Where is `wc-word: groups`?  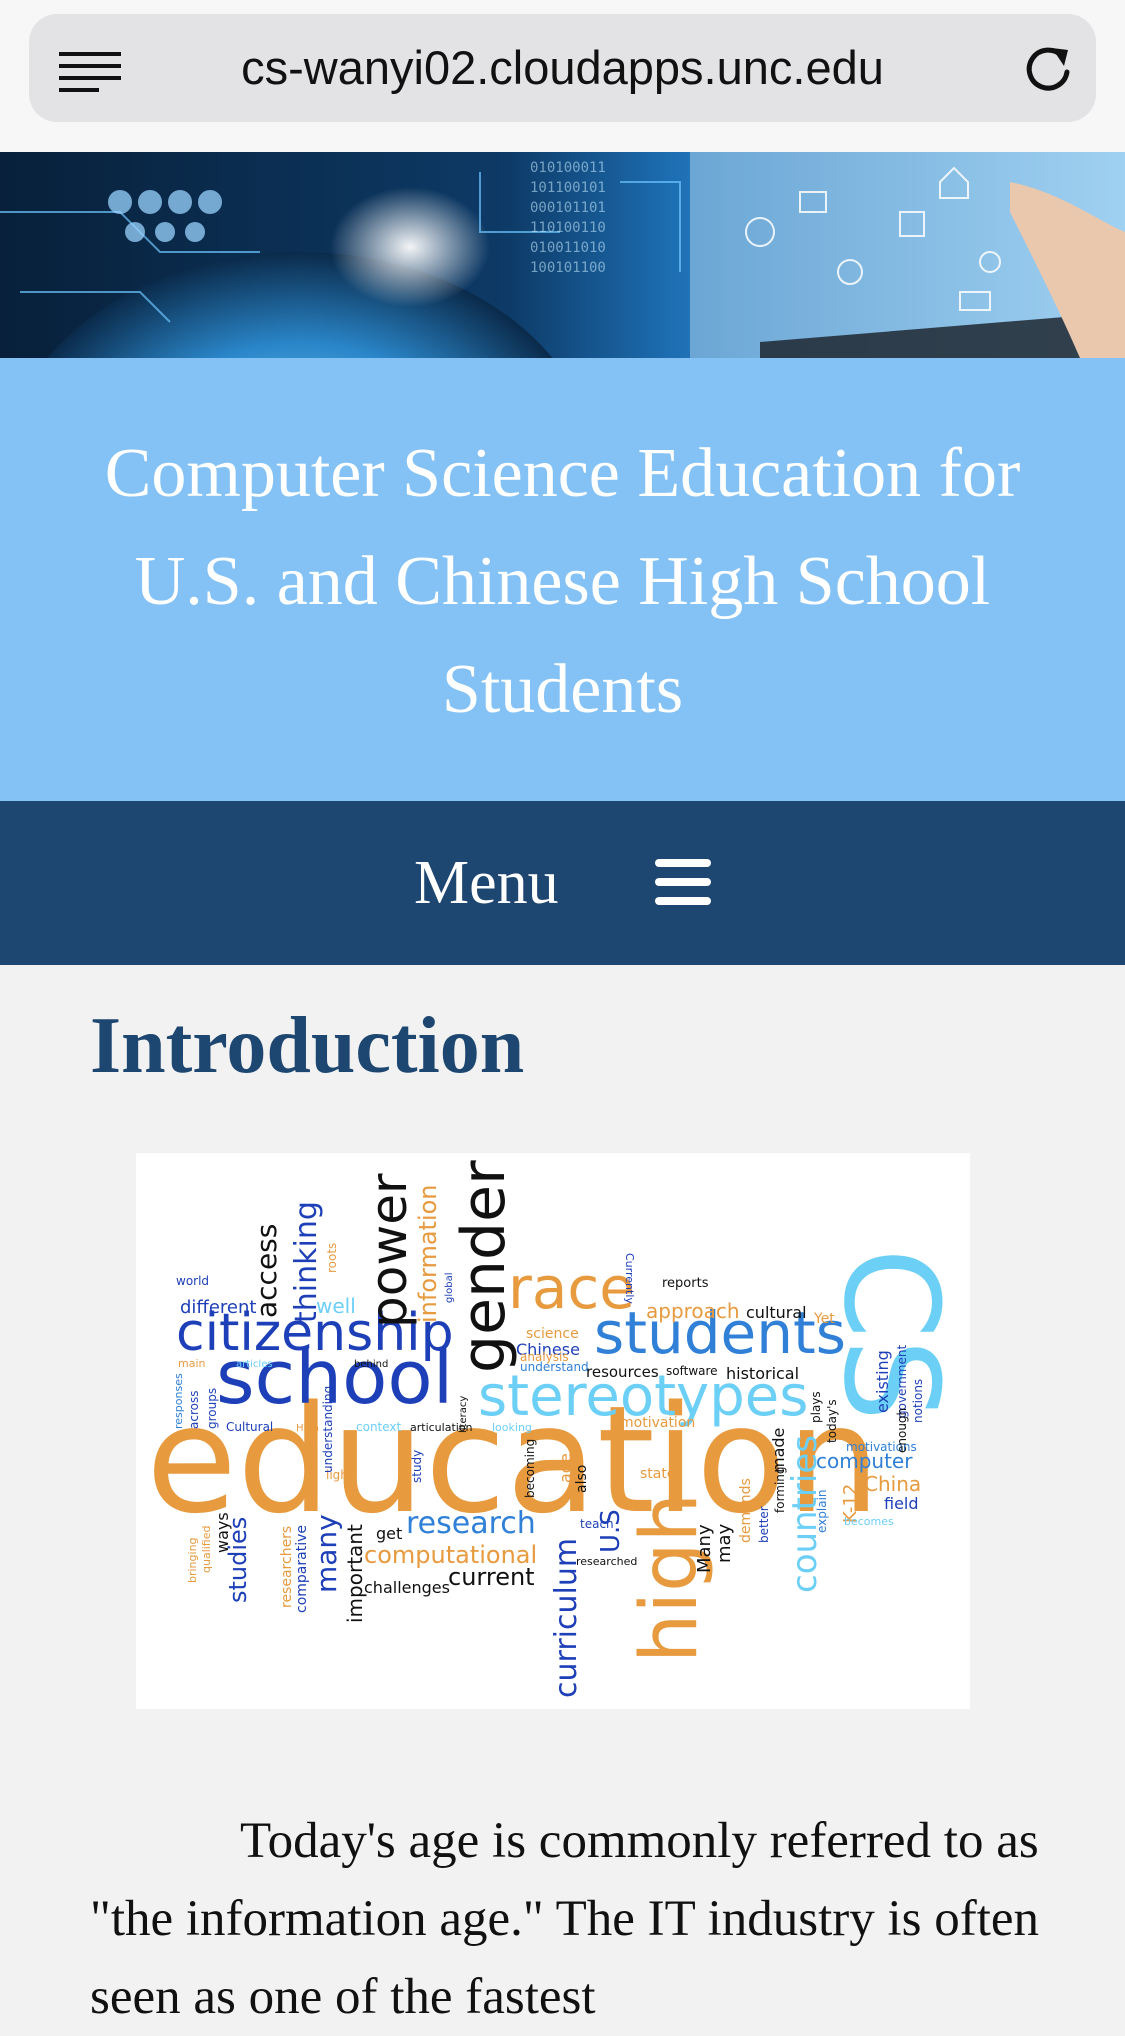 wc-word: groups is located at coordinates (212, 1408).